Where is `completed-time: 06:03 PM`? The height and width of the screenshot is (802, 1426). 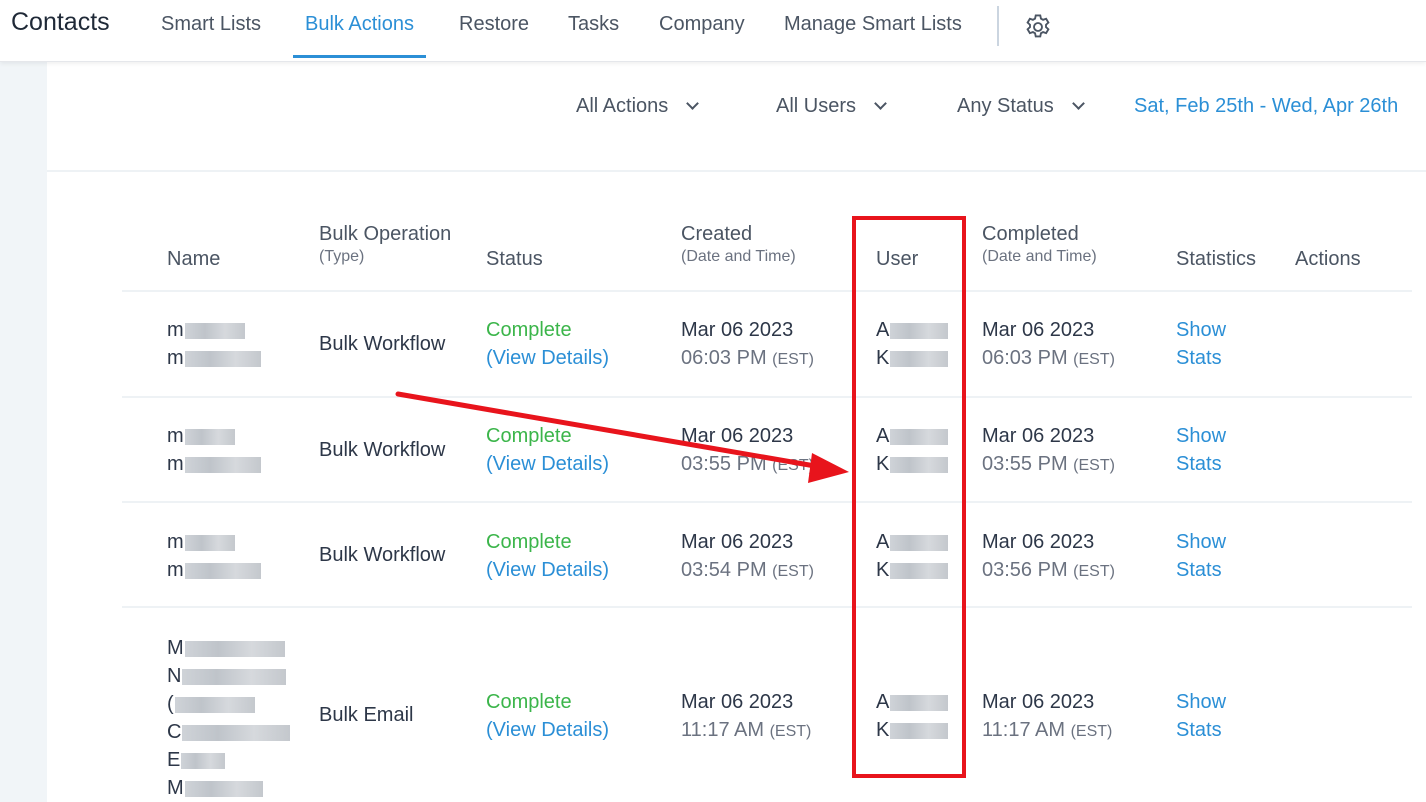
completed-time: 06:03 PM is located at coordinates (1025, 358).